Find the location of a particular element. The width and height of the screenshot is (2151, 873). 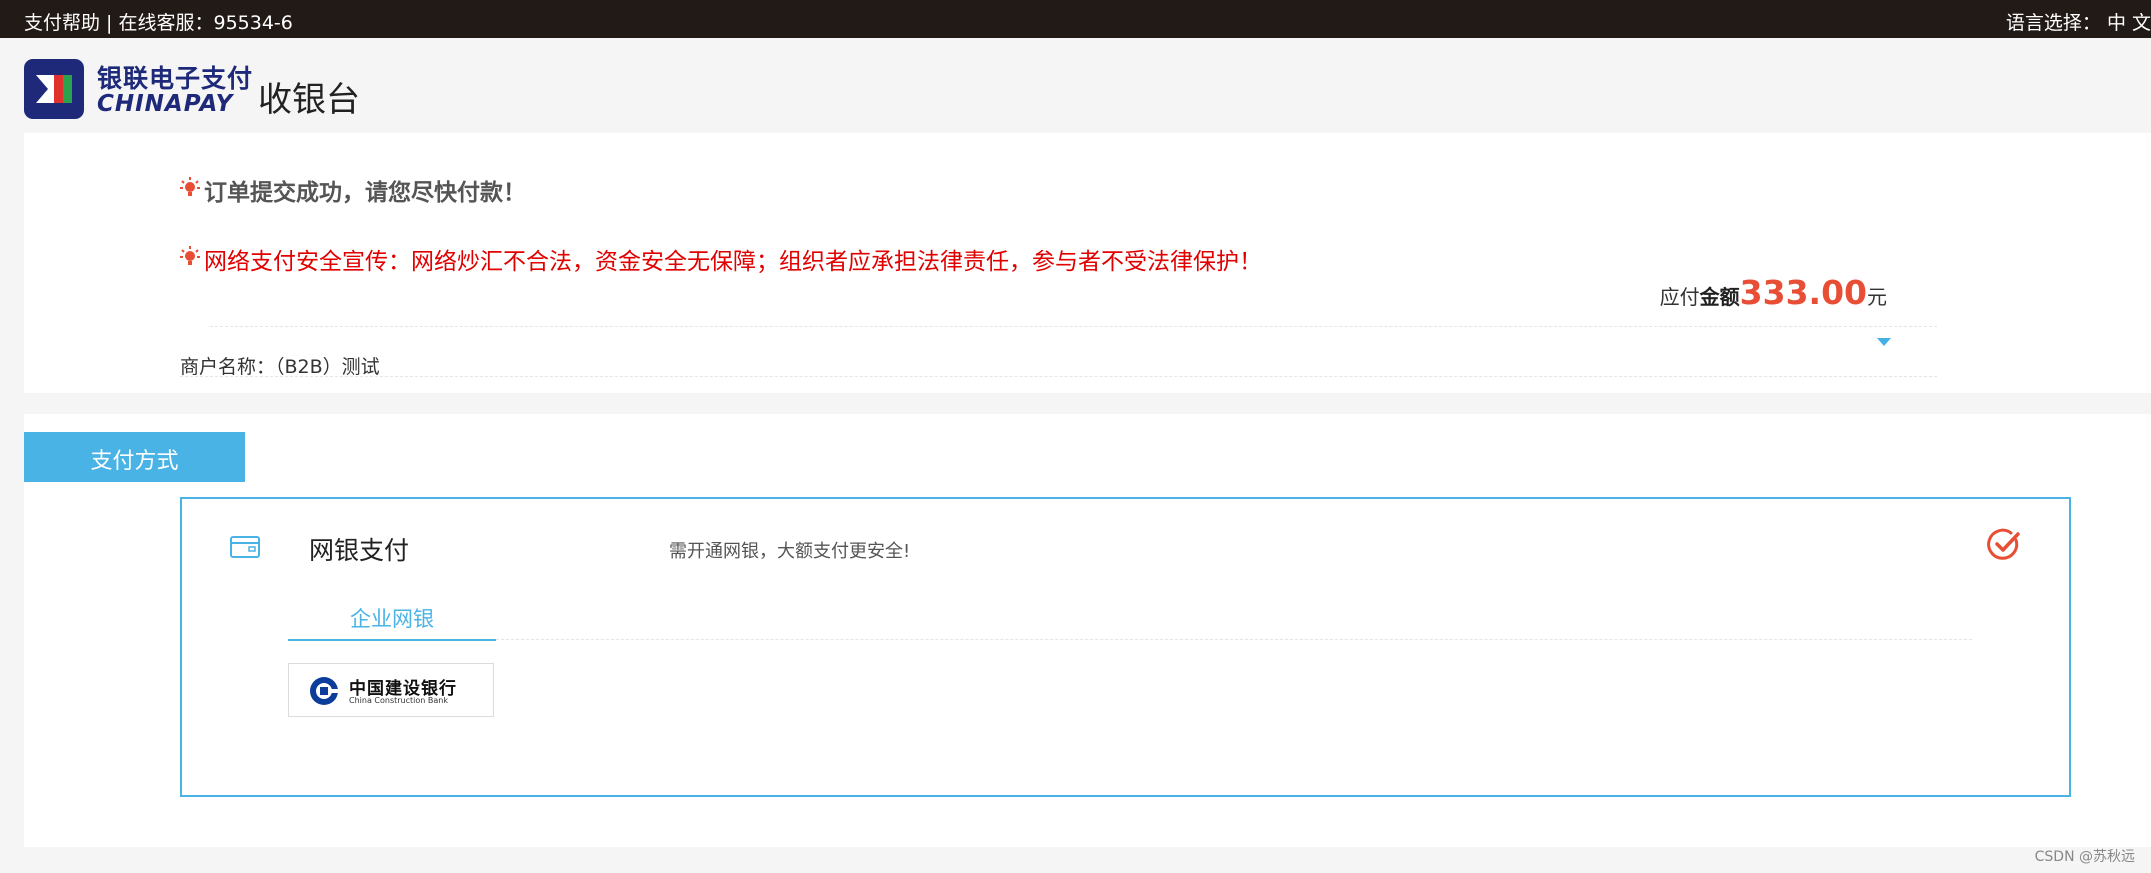

page-title: 收银台 is located at coordinates (309, 100).